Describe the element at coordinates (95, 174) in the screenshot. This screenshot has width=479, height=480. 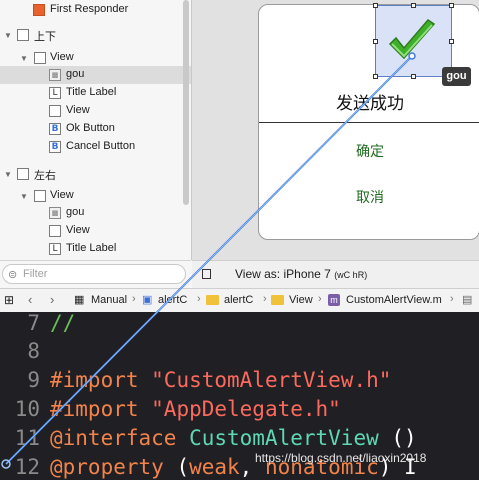
I see `outline-item: ▼ 左右` at that location.